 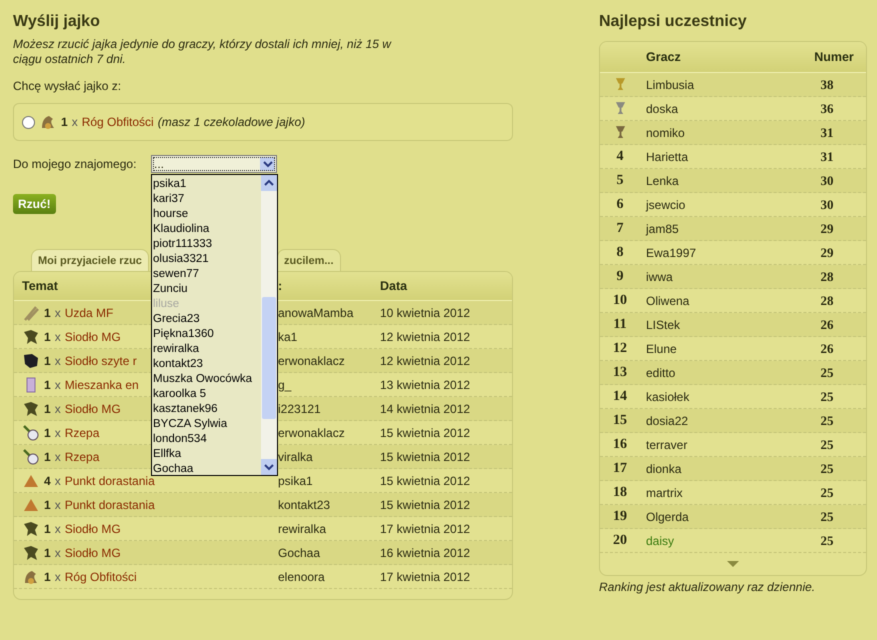 I want to click on rank-number: 11, so click(x=620, y=324).